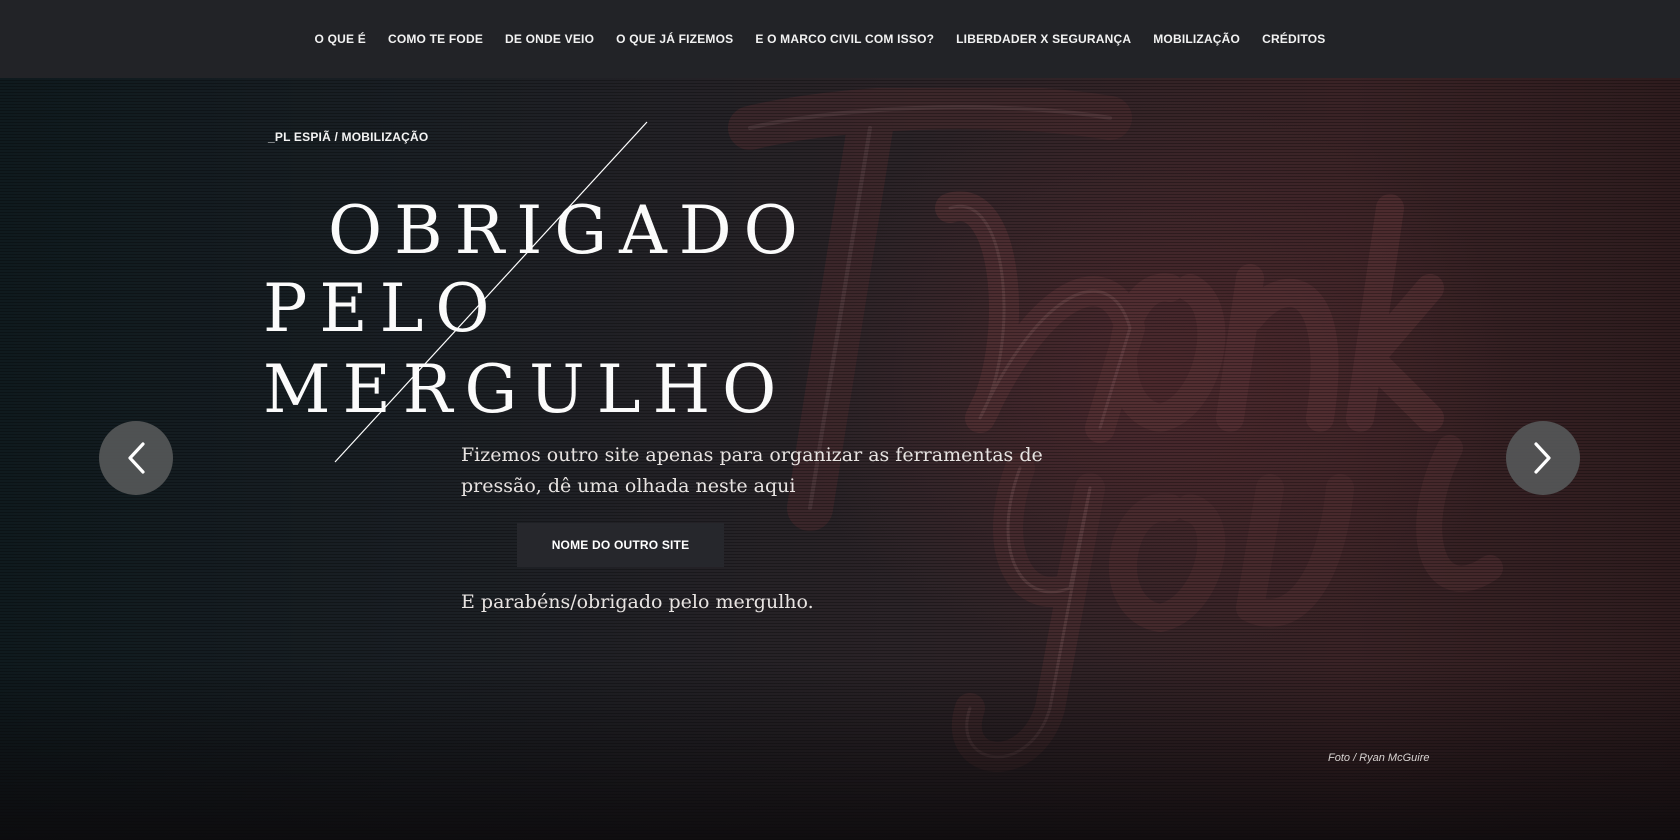 Image resolution: width=1680 pixels, height=840 pixels. What do you see at coordinates (637, 602) in the screenshot?
I see `thanks-text: E parabéns/obrigado pelo mergulho.` at bounding box center [637, 602].